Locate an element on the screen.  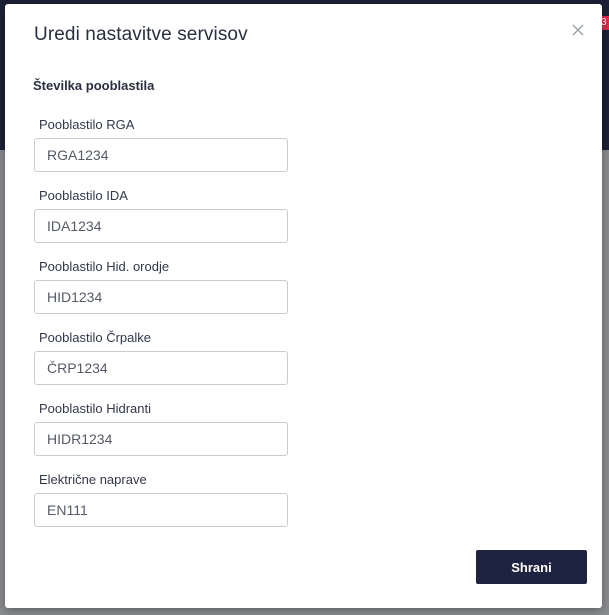
field-rga: Pooblastilo RGA is located at coordinates (161, 144).